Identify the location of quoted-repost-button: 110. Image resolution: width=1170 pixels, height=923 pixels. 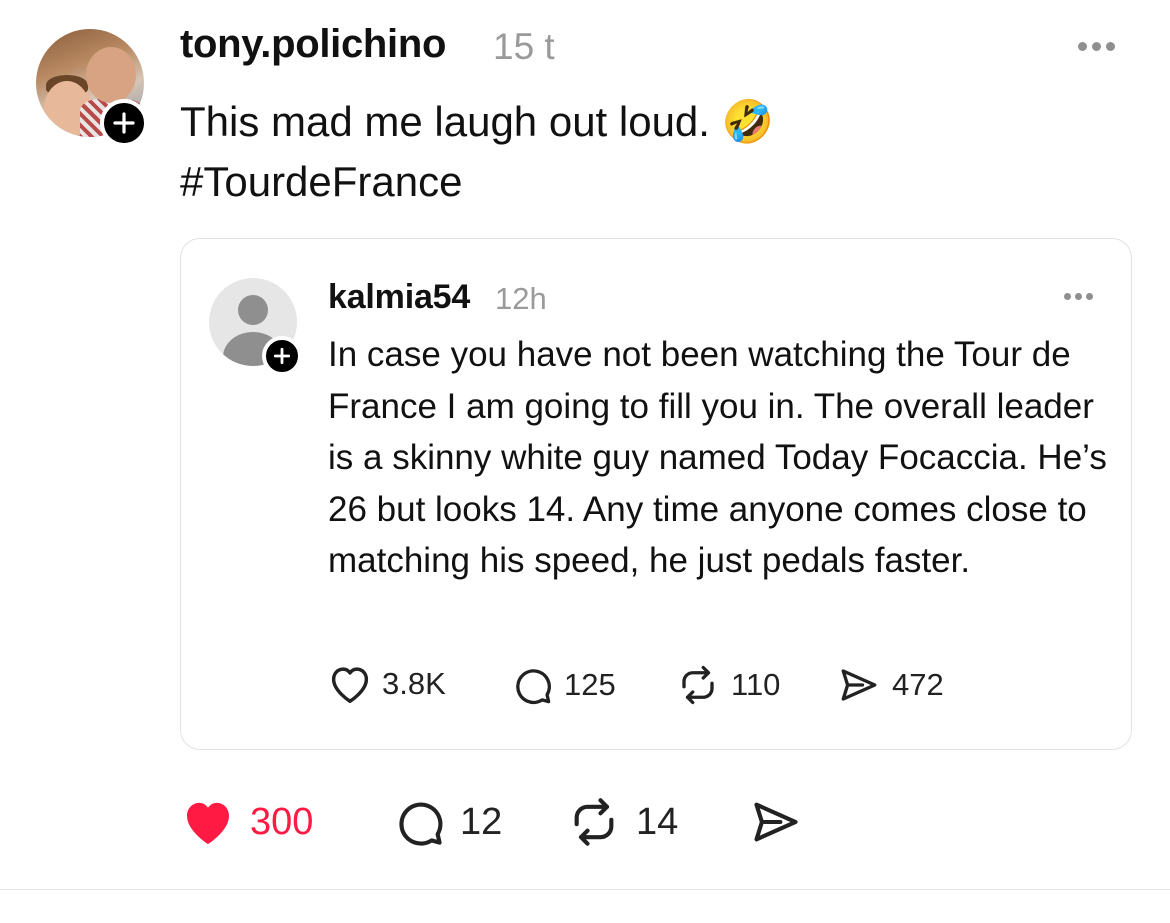
(727, 685).